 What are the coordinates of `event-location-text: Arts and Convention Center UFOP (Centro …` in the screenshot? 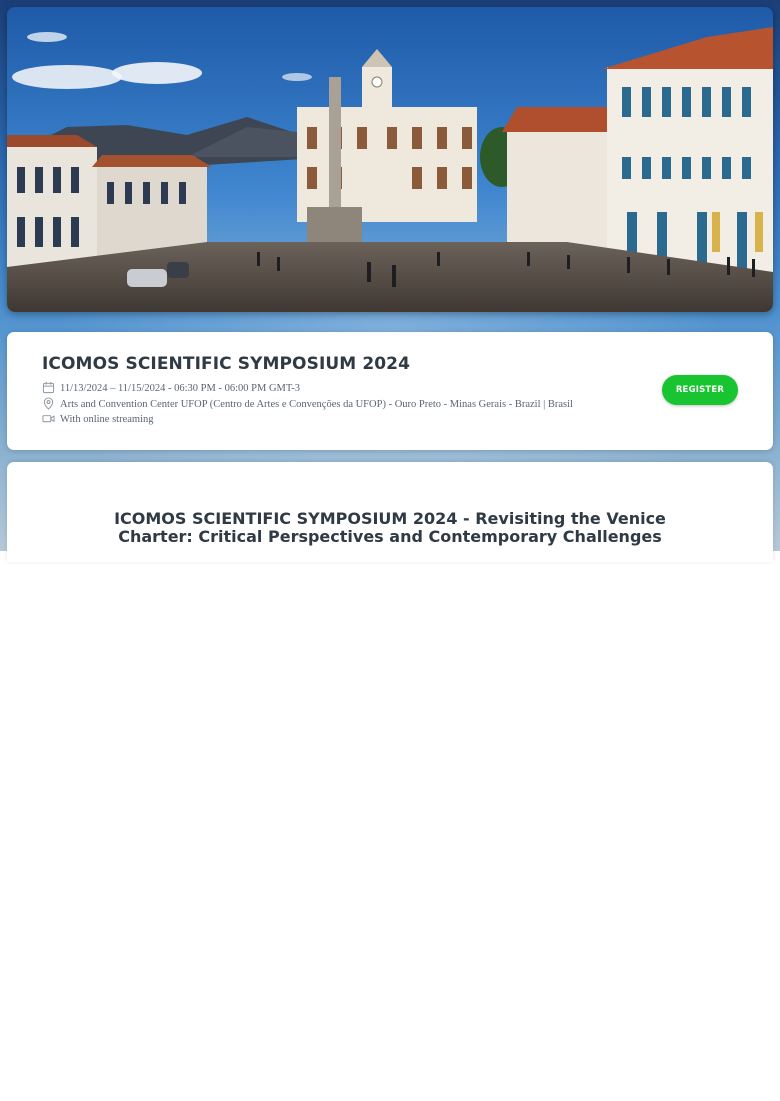 It's located at (316, 404).